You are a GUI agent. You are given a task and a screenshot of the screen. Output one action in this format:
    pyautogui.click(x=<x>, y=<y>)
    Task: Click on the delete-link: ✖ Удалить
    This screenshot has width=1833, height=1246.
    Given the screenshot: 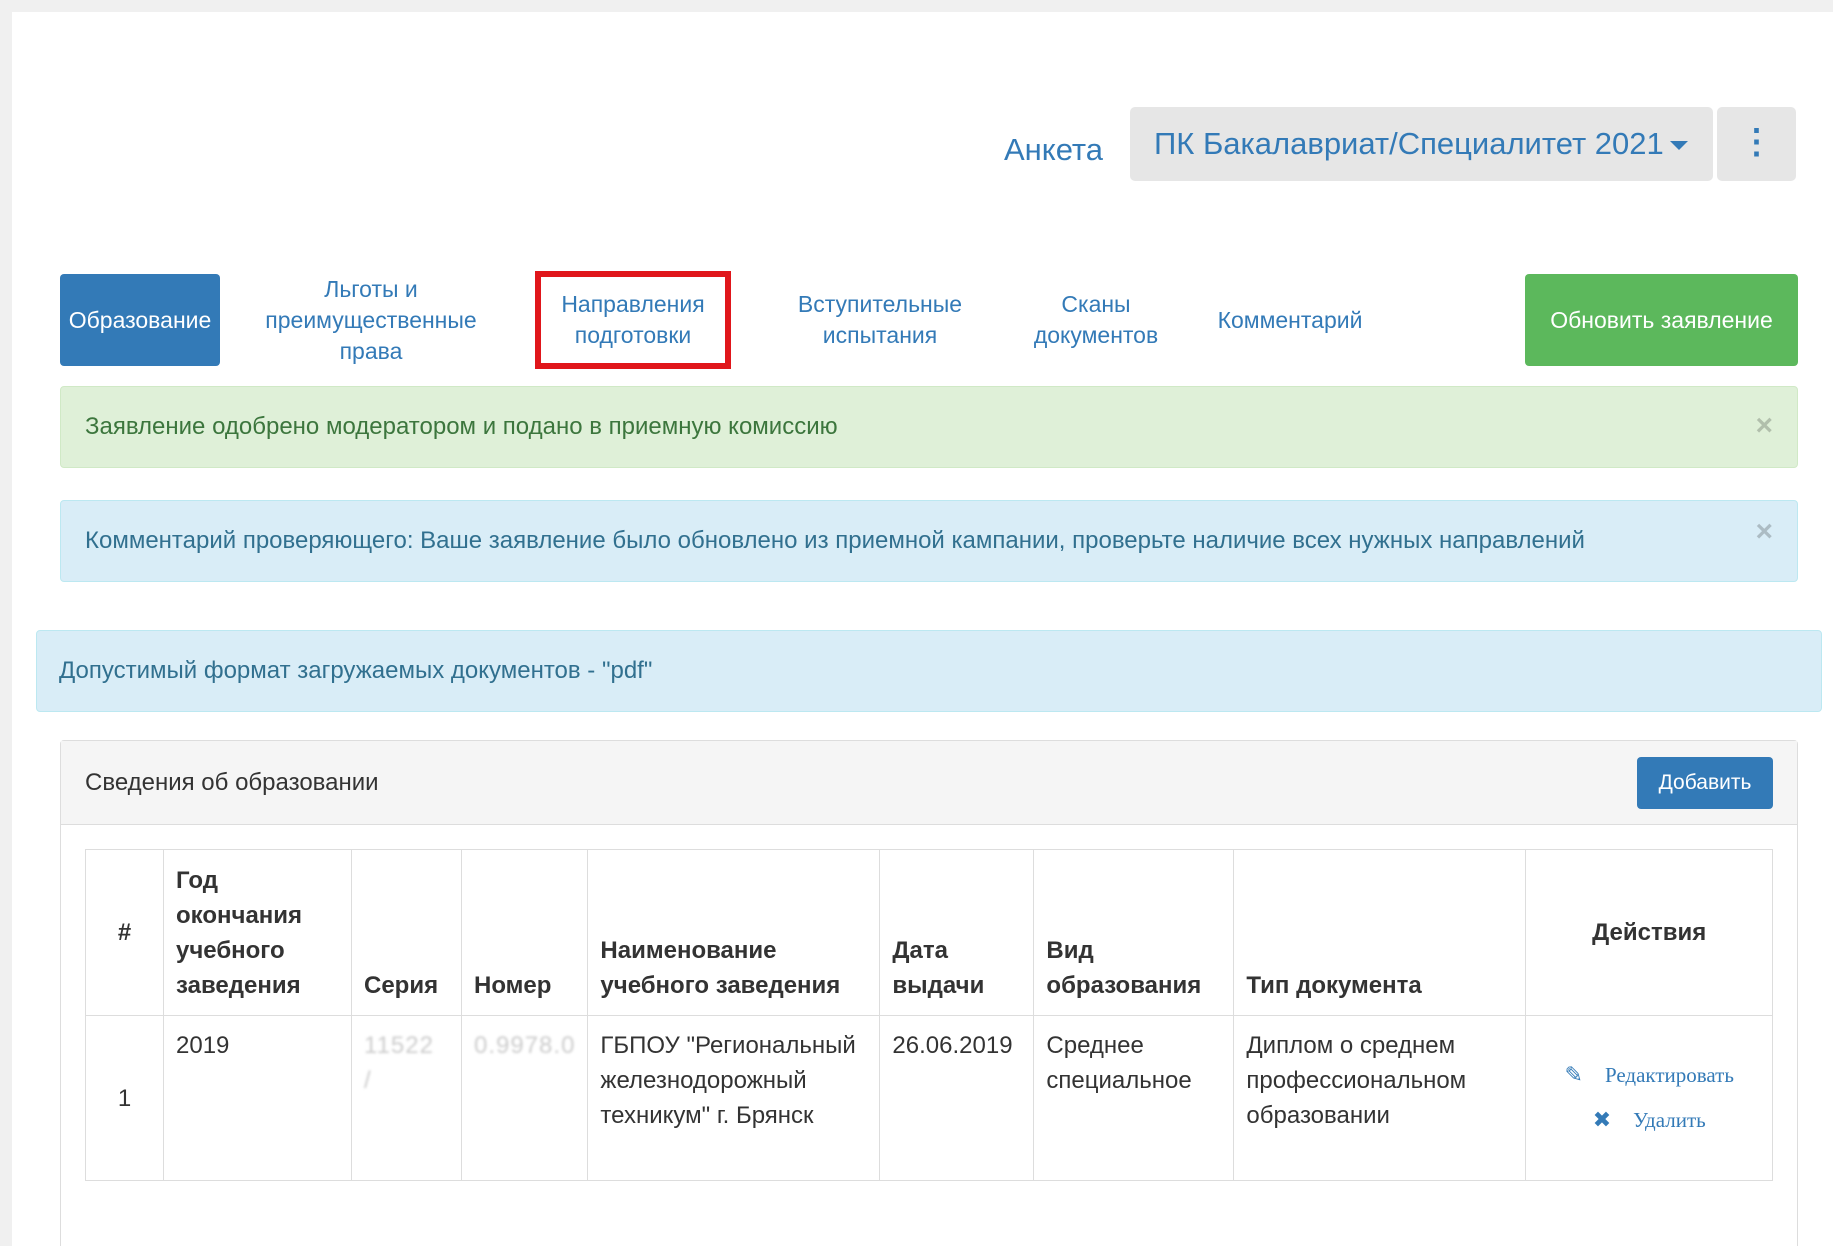 What is the action you would take?
    pyautogui.click(x=1649, y=1120)
    